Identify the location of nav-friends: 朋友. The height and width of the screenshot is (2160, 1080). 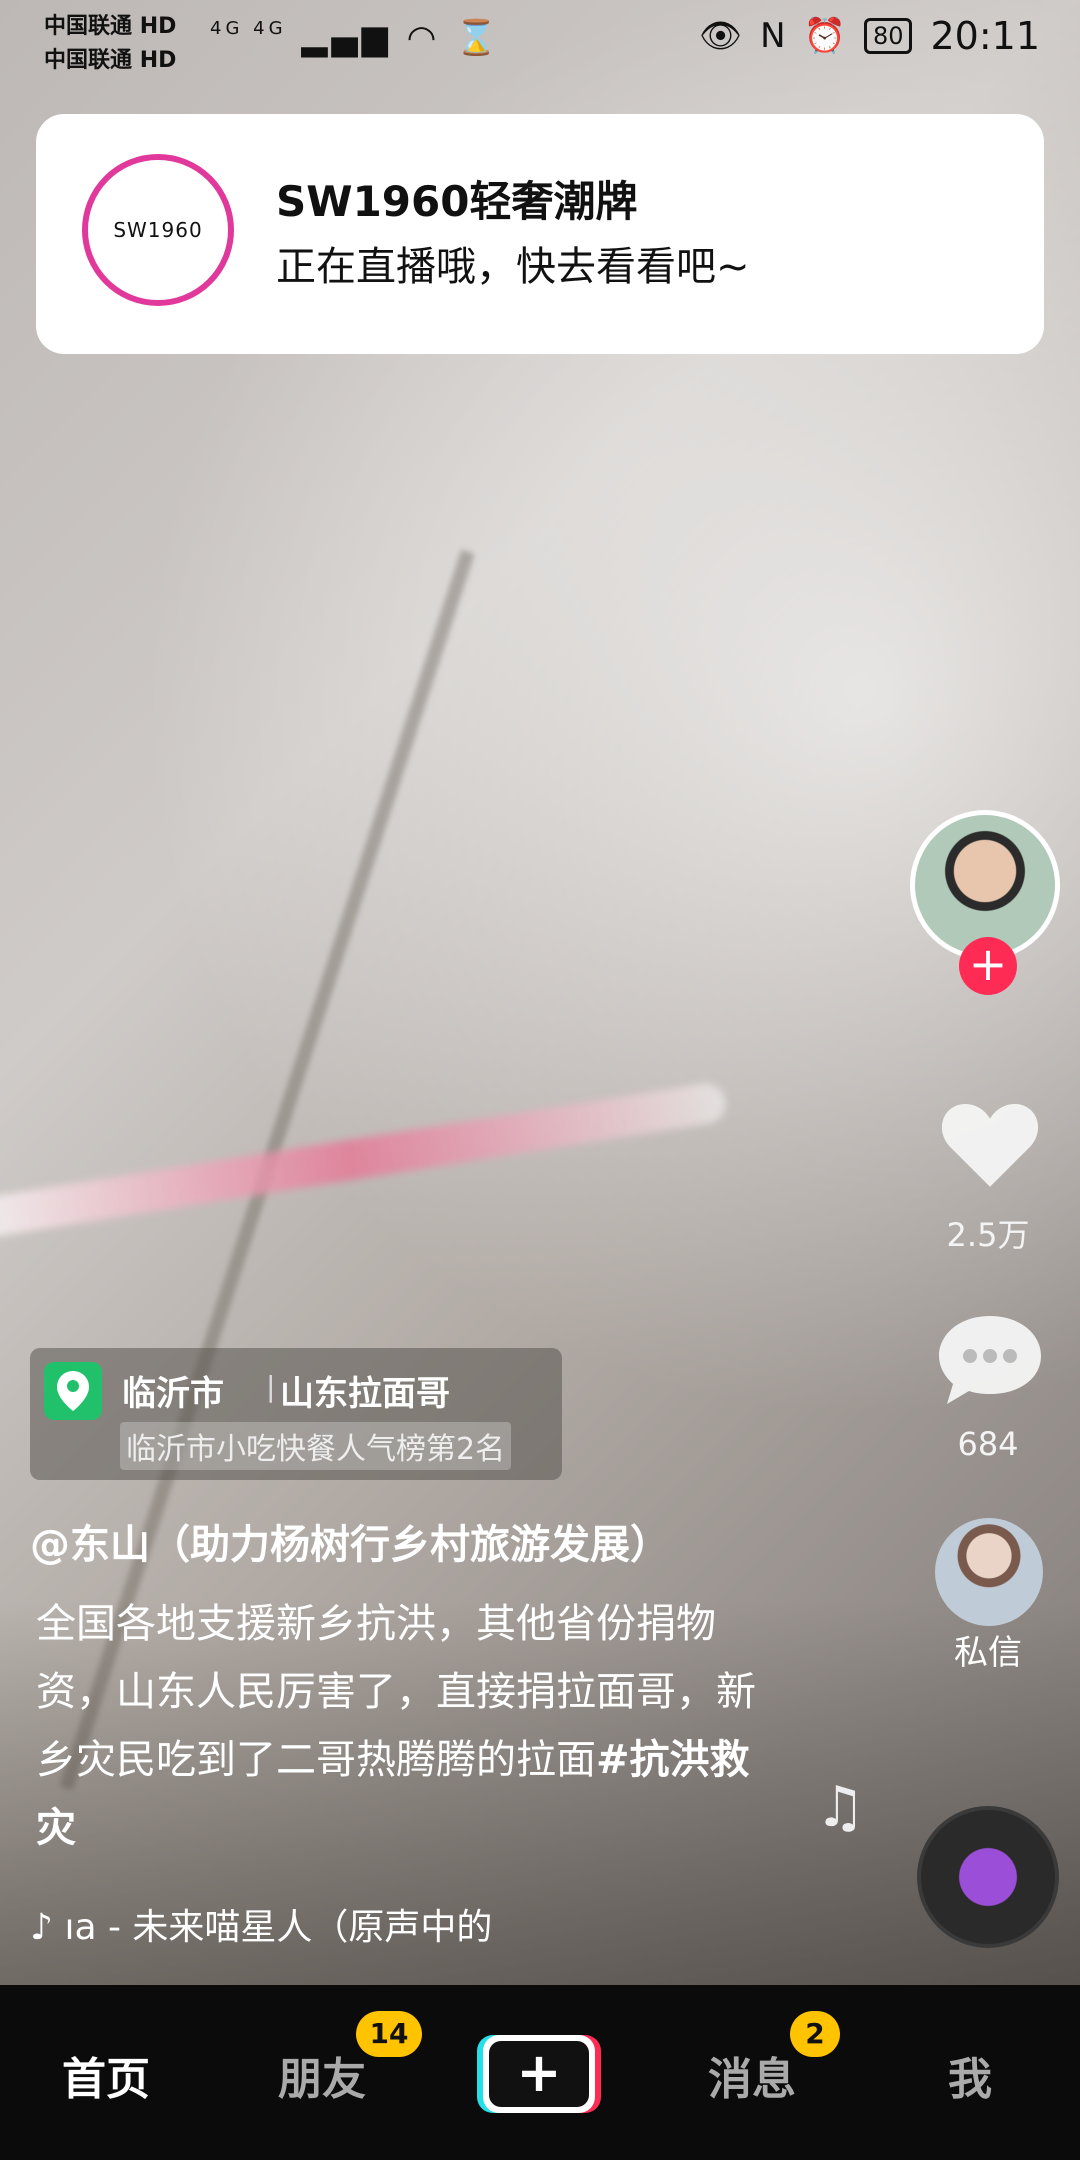
(322, 2075).